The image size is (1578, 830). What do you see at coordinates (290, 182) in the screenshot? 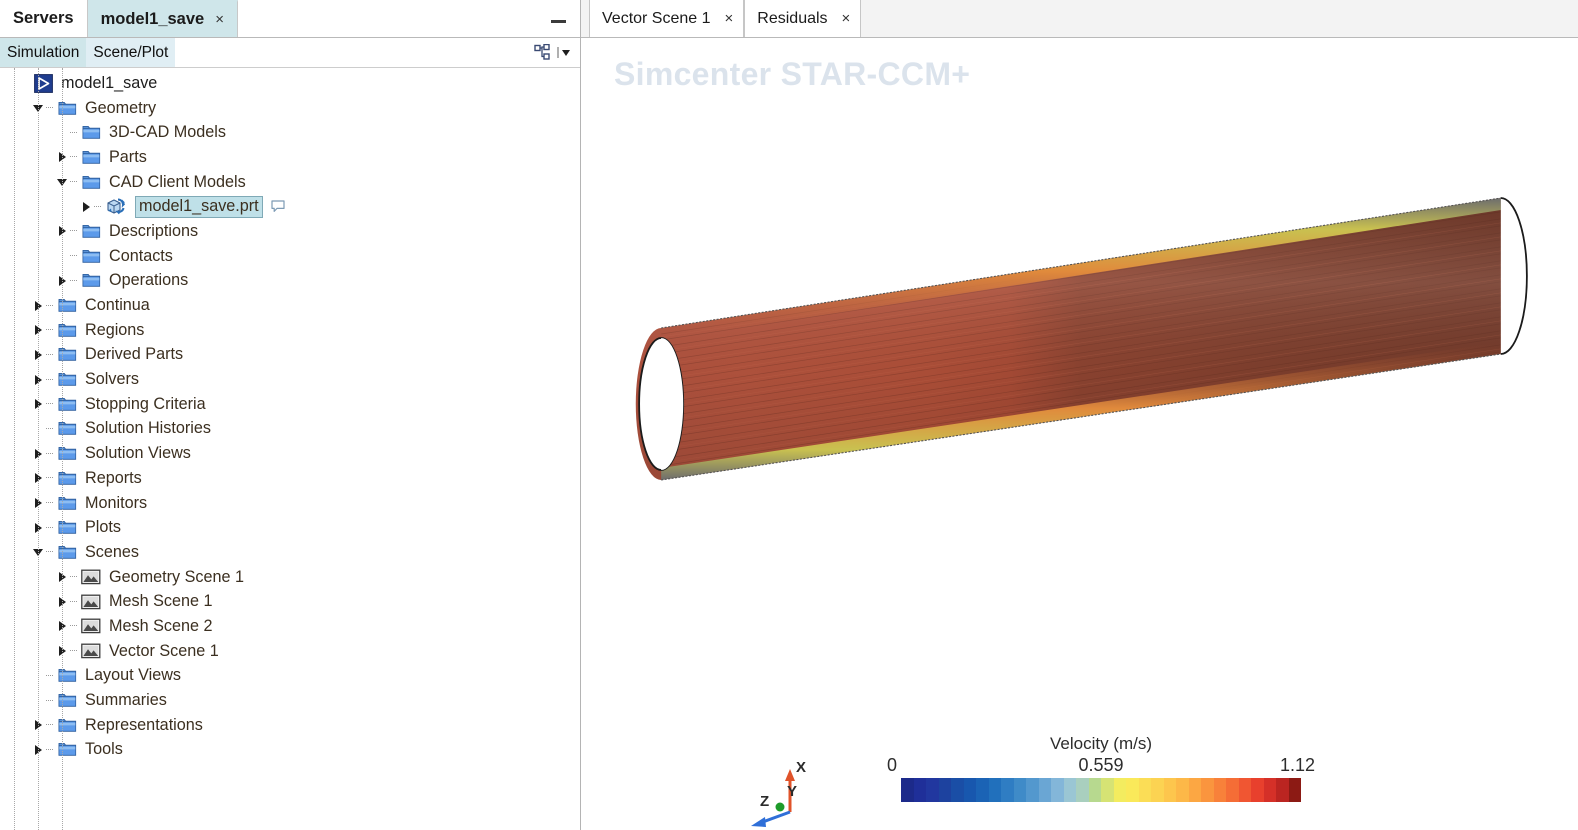
I see `tree-node-cad-client-models: CAD Client Models` at bounding box center [290, 182].